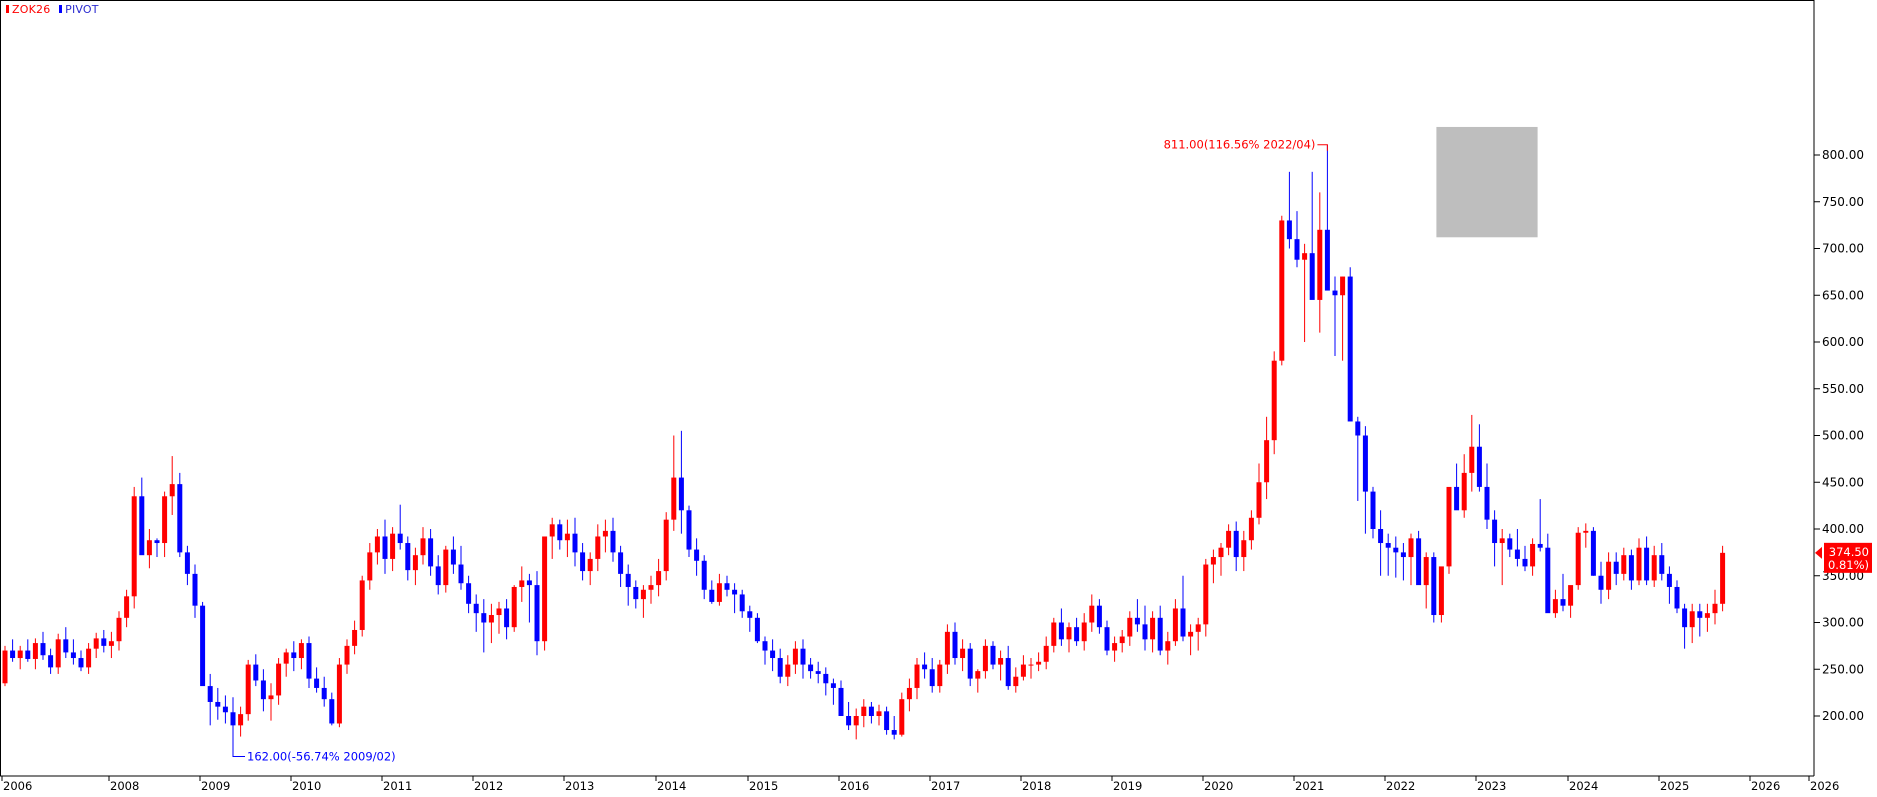 The image size is (1877, 797). What do you see at coordinates (763, 786) in the screenshot?
I see `x-tick-label: 2015` at bounding box center [763, 786].